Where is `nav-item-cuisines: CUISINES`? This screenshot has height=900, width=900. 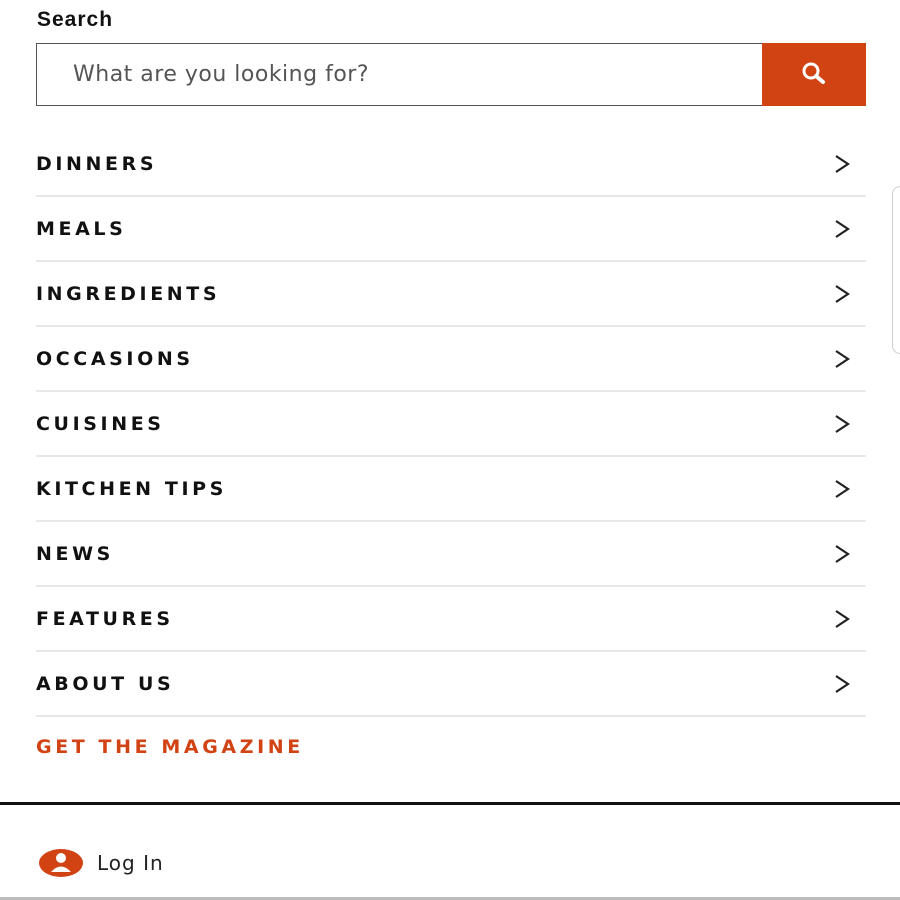
nav-item-cuisines: CUISINES is located at coordinates (451, 424).